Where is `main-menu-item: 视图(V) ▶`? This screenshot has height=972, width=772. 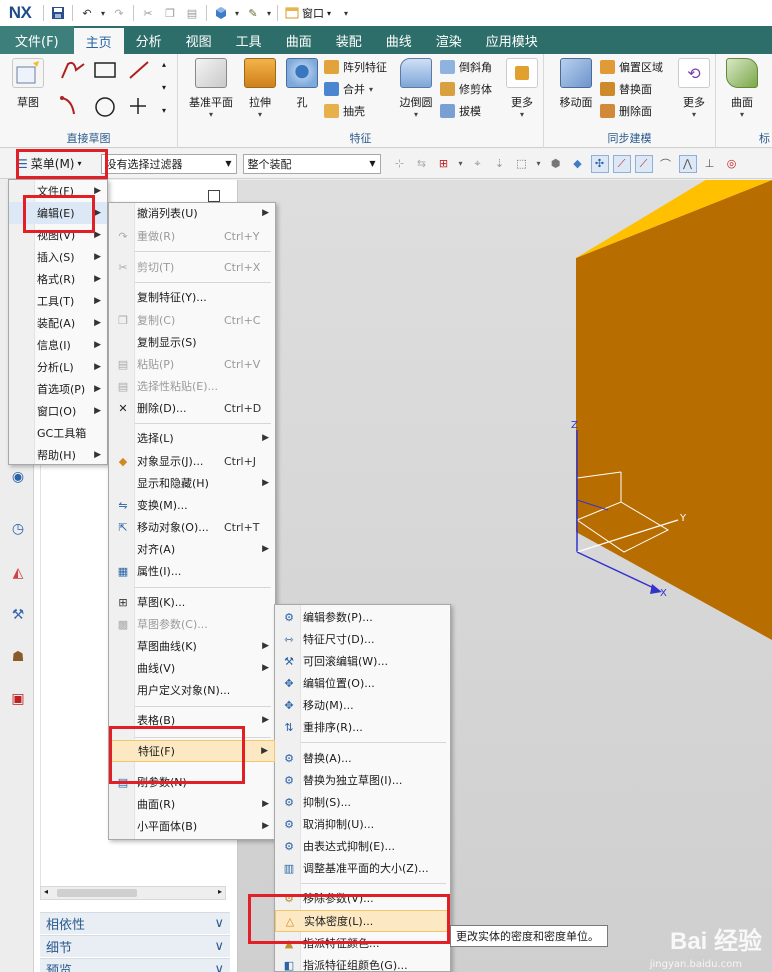 main-menu-item: 视图(V) ▶ is located at coordinates (58, 235).